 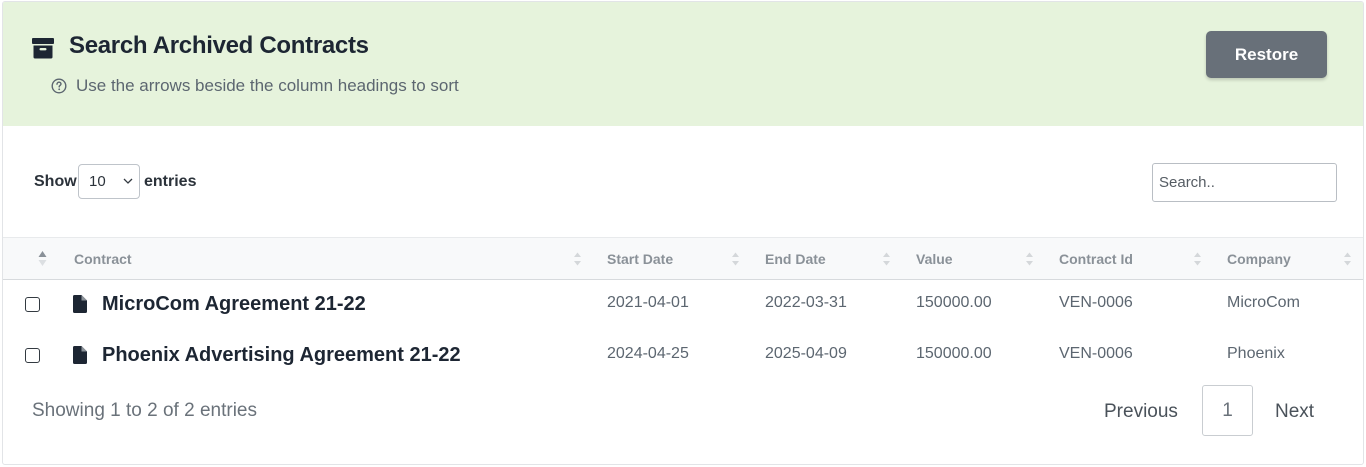 I want to click on sort-asc-icon, so click(x=42, y=258).